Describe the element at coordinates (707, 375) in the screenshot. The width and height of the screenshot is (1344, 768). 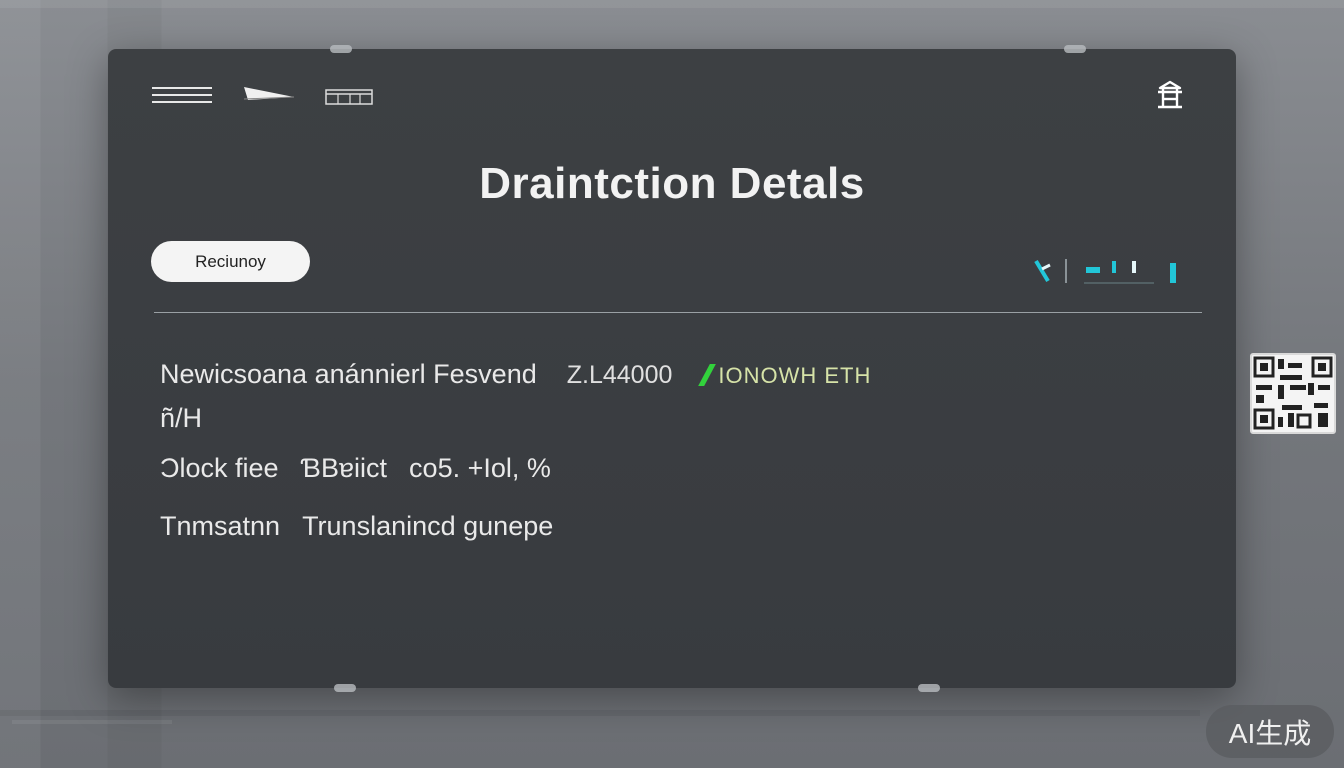
I see `status-check-icon` at that location.